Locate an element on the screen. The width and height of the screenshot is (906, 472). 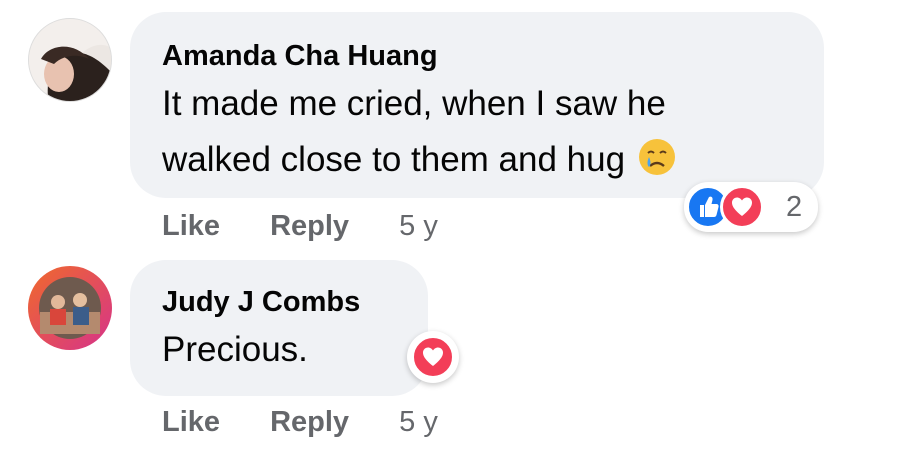
crying-face-icon is located at coordinates (656, 157).